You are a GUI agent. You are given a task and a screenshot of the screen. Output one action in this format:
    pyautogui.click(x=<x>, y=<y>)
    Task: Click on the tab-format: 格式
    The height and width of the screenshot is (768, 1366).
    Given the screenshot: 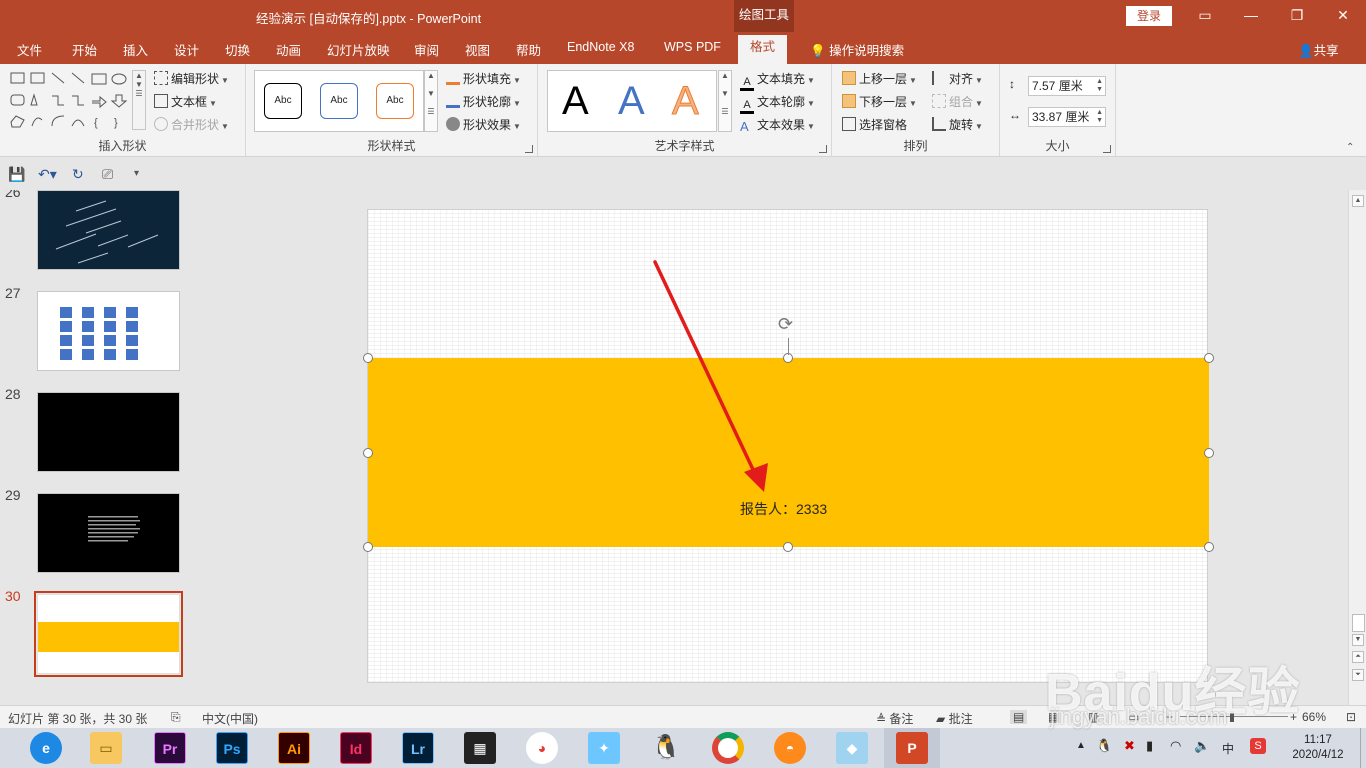 What is the action you would take?
    pyautogui.click(x=763, y=49)
    